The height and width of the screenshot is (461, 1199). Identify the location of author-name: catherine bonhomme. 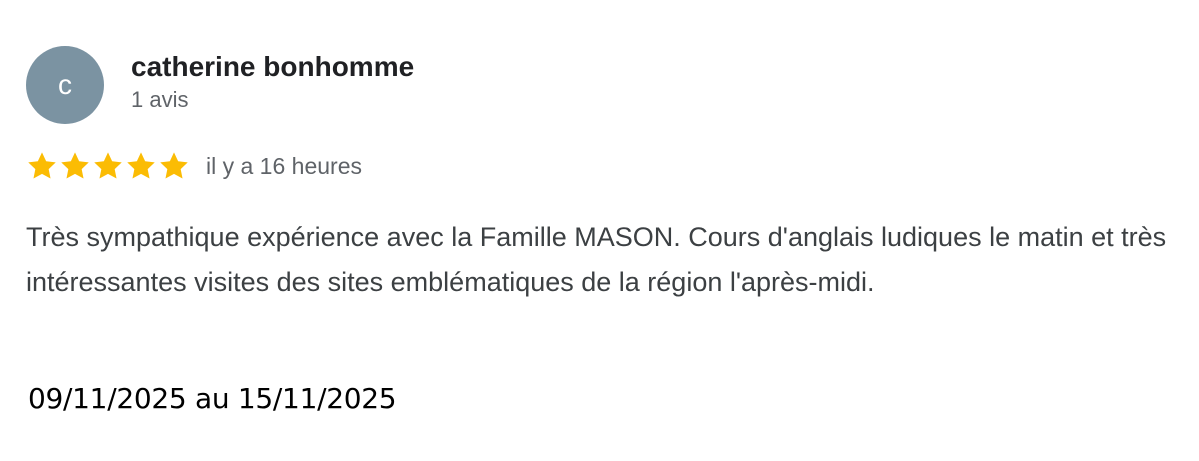
(272, 67).